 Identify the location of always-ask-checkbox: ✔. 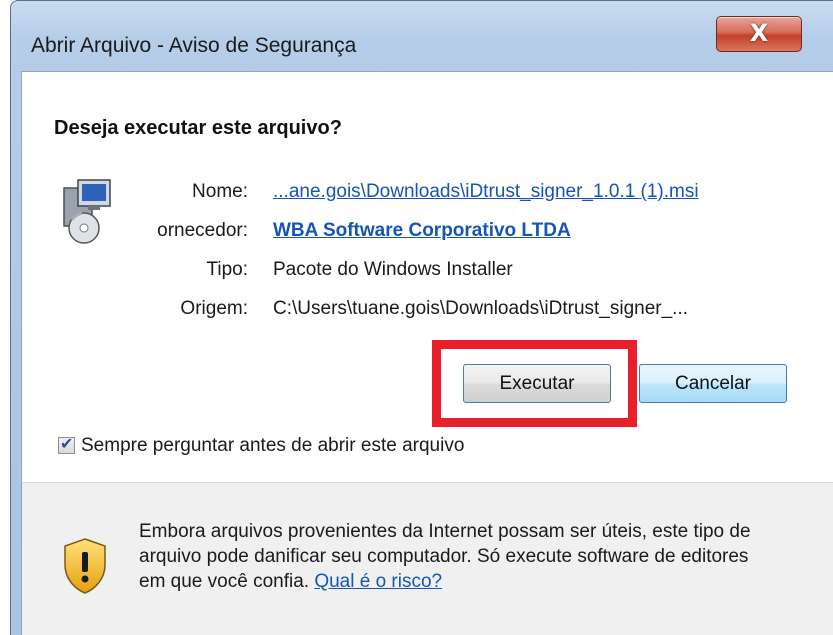
(66, 444).